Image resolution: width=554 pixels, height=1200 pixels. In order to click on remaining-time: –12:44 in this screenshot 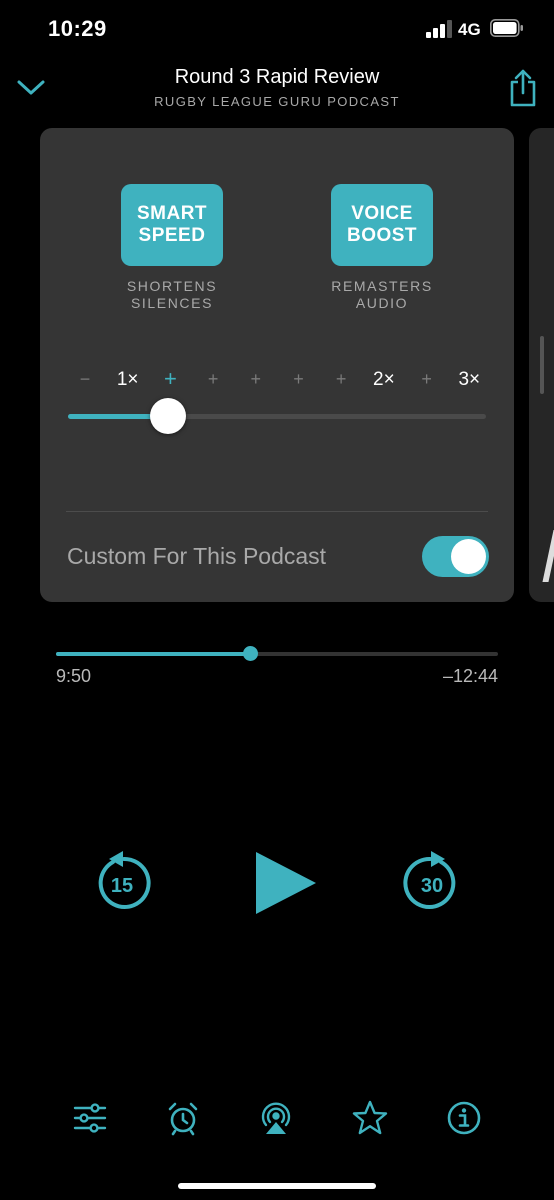, I will do `click(470, 676)`.